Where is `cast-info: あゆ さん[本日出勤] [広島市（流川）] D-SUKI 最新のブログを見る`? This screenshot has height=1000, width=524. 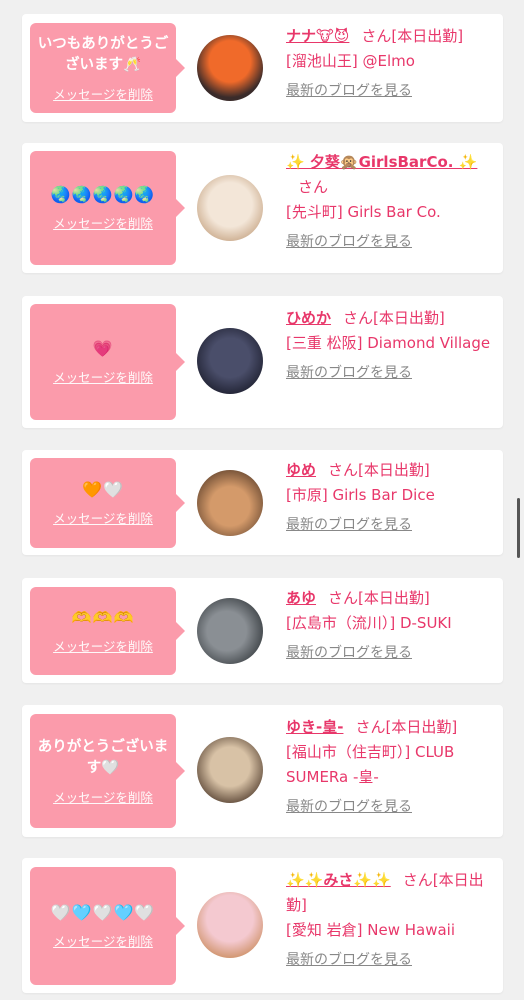 cast-info: あゆ さん[本日出勤] [広島市（流川）] D-SUKI 最新のブログを見る is located at coordinates (391, 626).